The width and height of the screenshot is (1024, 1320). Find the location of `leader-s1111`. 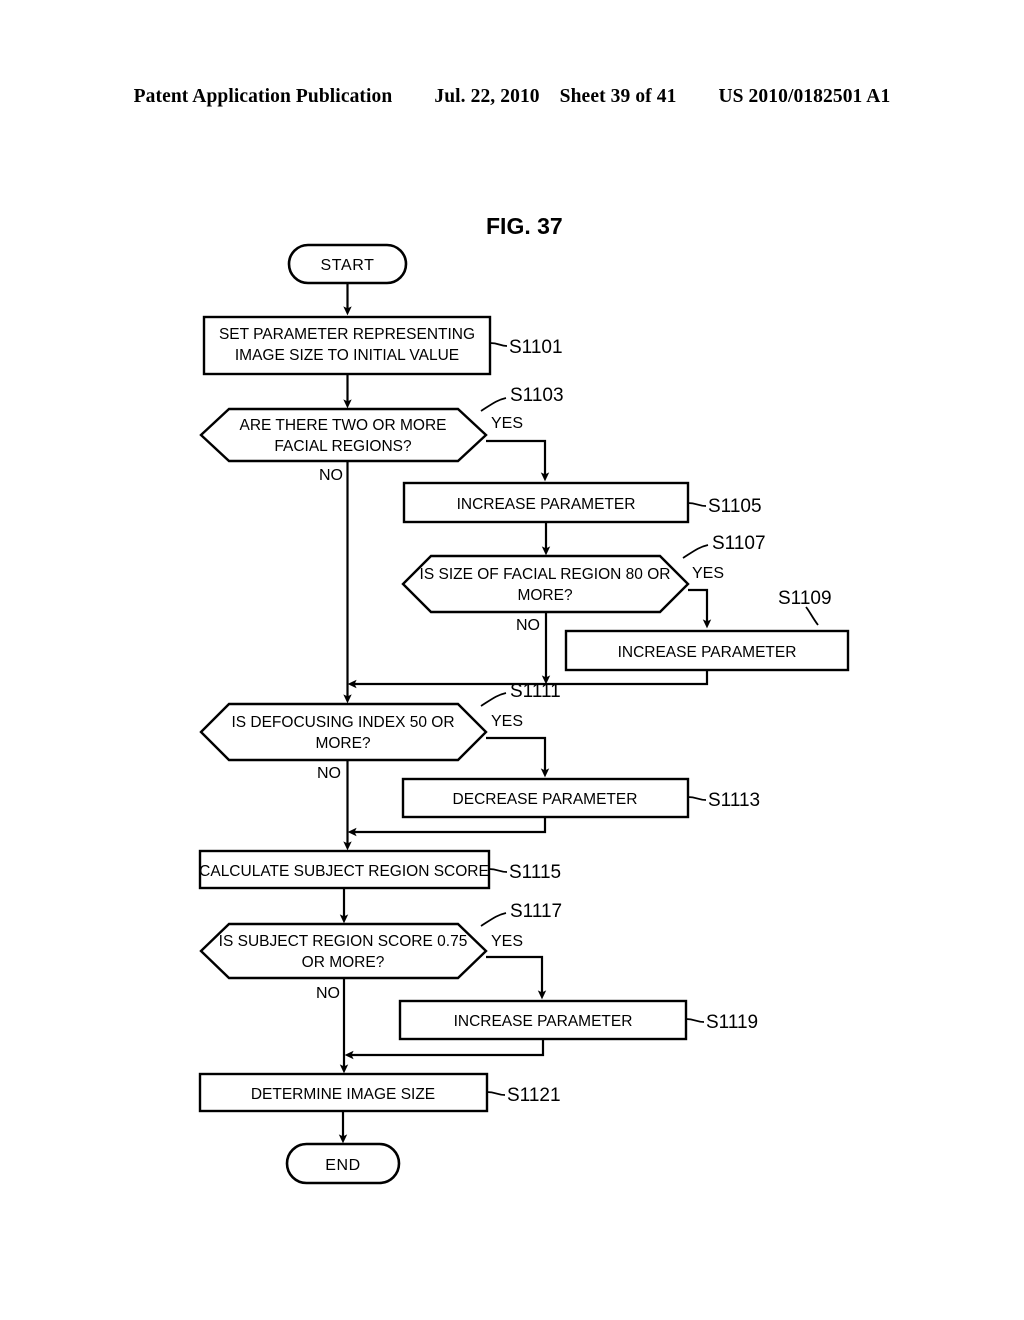

leader-s1111 is located at coordinates (493, 699).